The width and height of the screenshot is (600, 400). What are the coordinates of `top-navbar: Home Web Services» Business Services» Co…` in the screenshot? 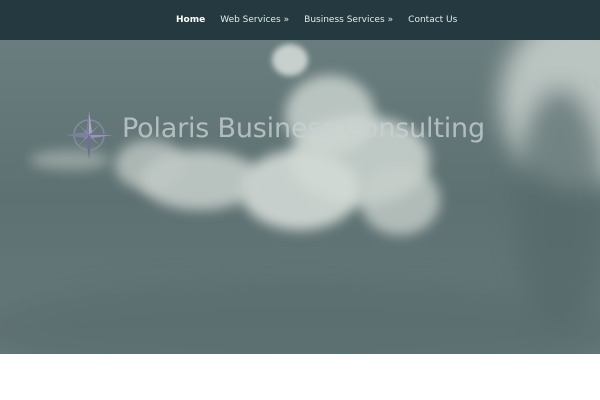 It's located at (300, 20).